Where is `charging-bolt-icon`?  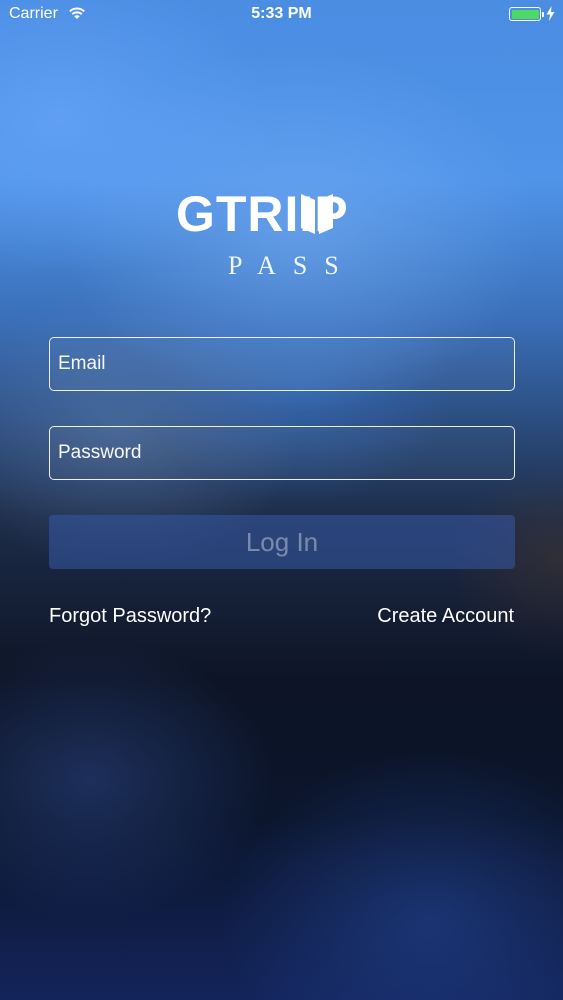 charging-bolt-icon is located at coordinates (550, 13).